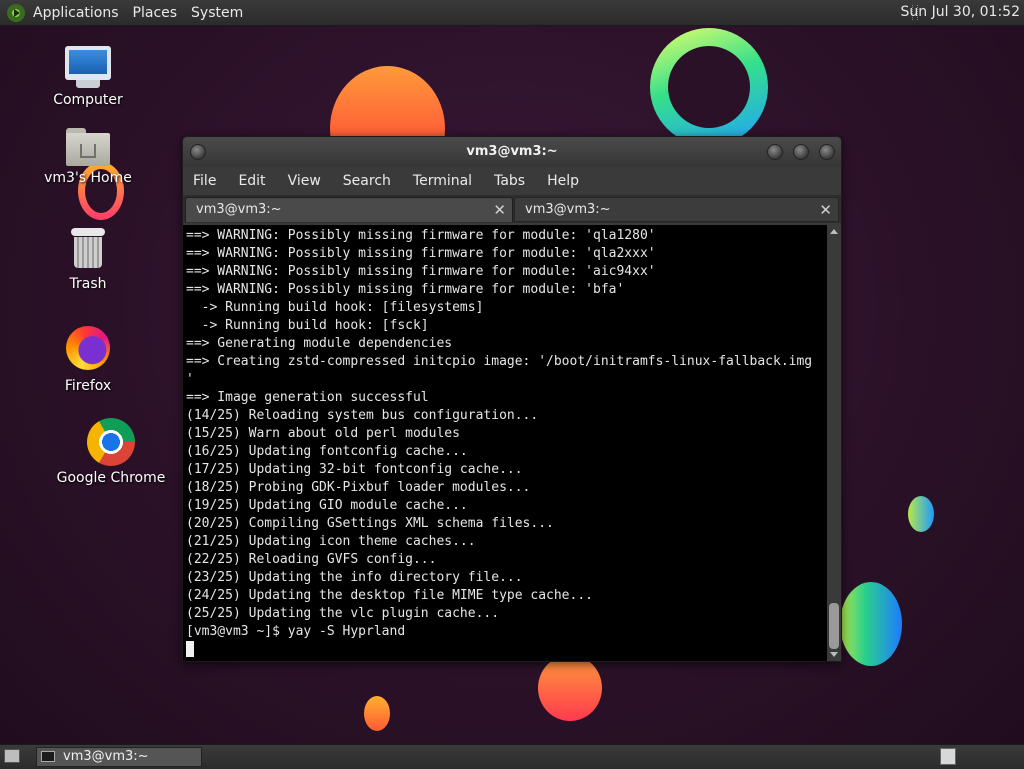 This screenshot has height=769, width=1024. What do you see at coordinates (76, 13) in the screenshot?
I see `applications-menu: Applications` at bounding box center [76, 13].